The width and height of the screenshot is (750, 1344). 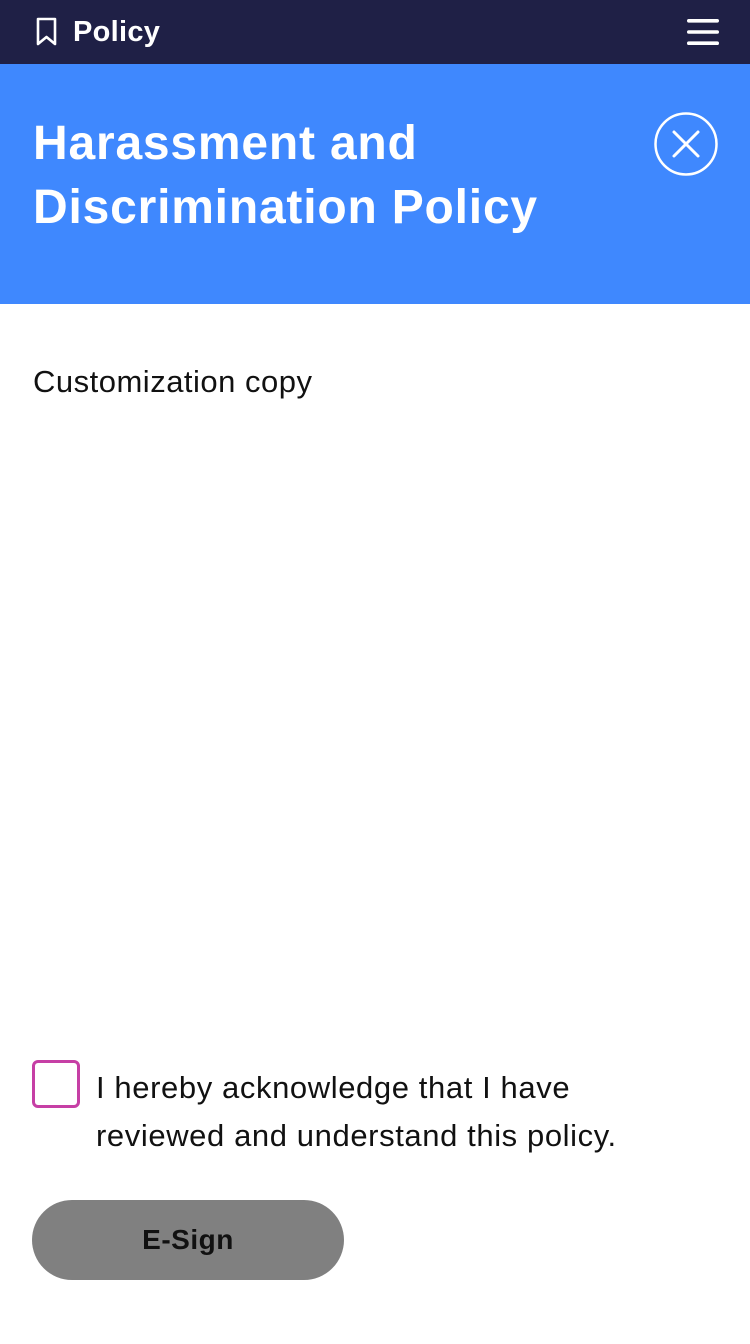 What do you see at coordinates (46, 31) in the screenshot?
I see `bookmark-icon` at bounding box center [46, 31].